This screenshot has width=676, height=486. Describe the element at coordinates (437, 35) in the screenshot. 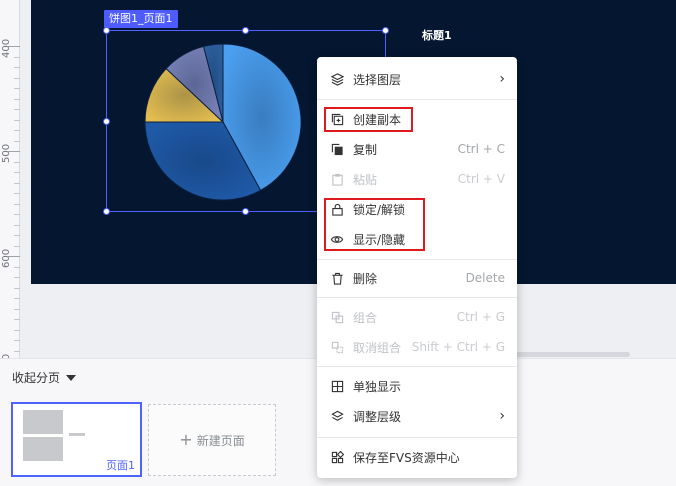

I see `canvas-title-text: 标题1` at that location.